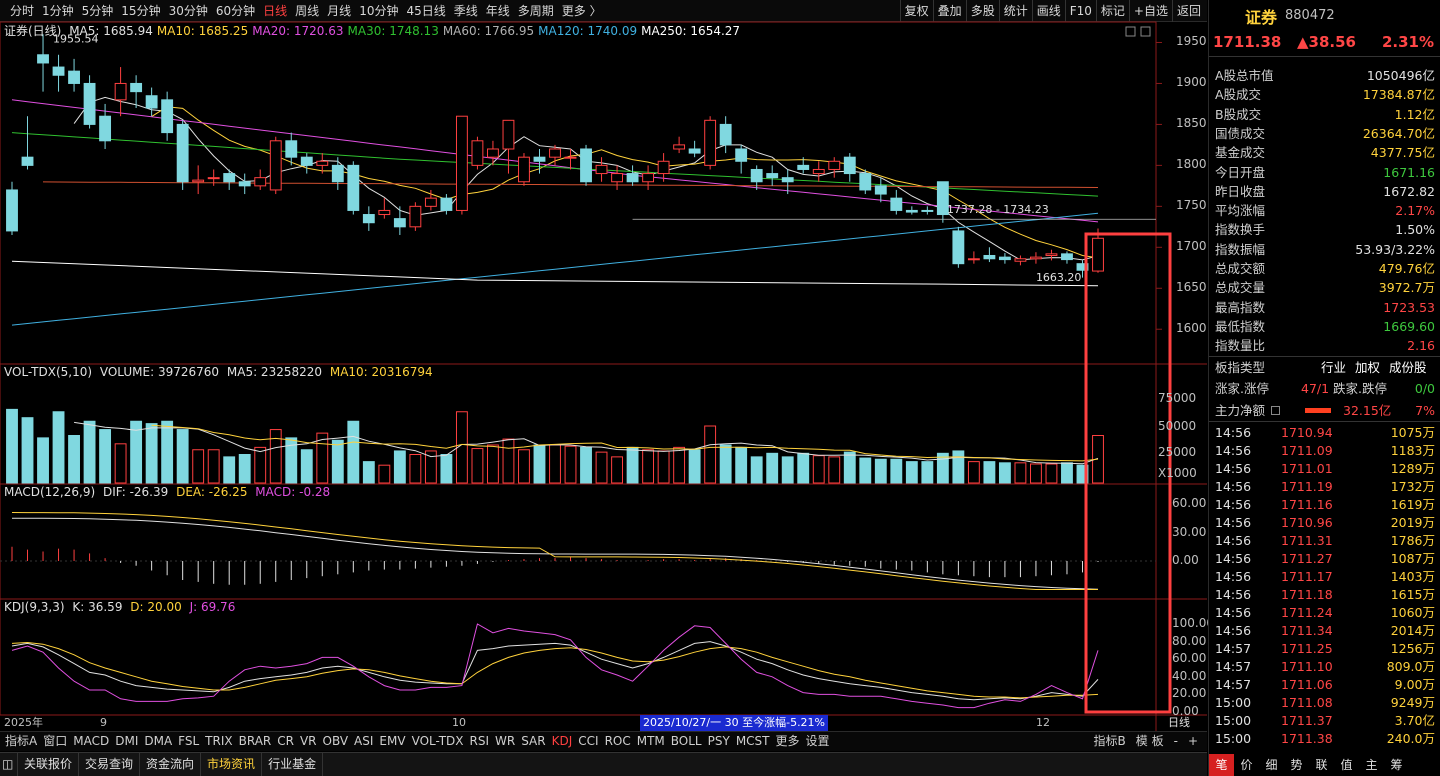 This screenshot has width=1440, height=776. What do you see at coordinates (9, 764) in the screenshot?
I see `collapse-icon: ◫` at bounding box center [9, 764].